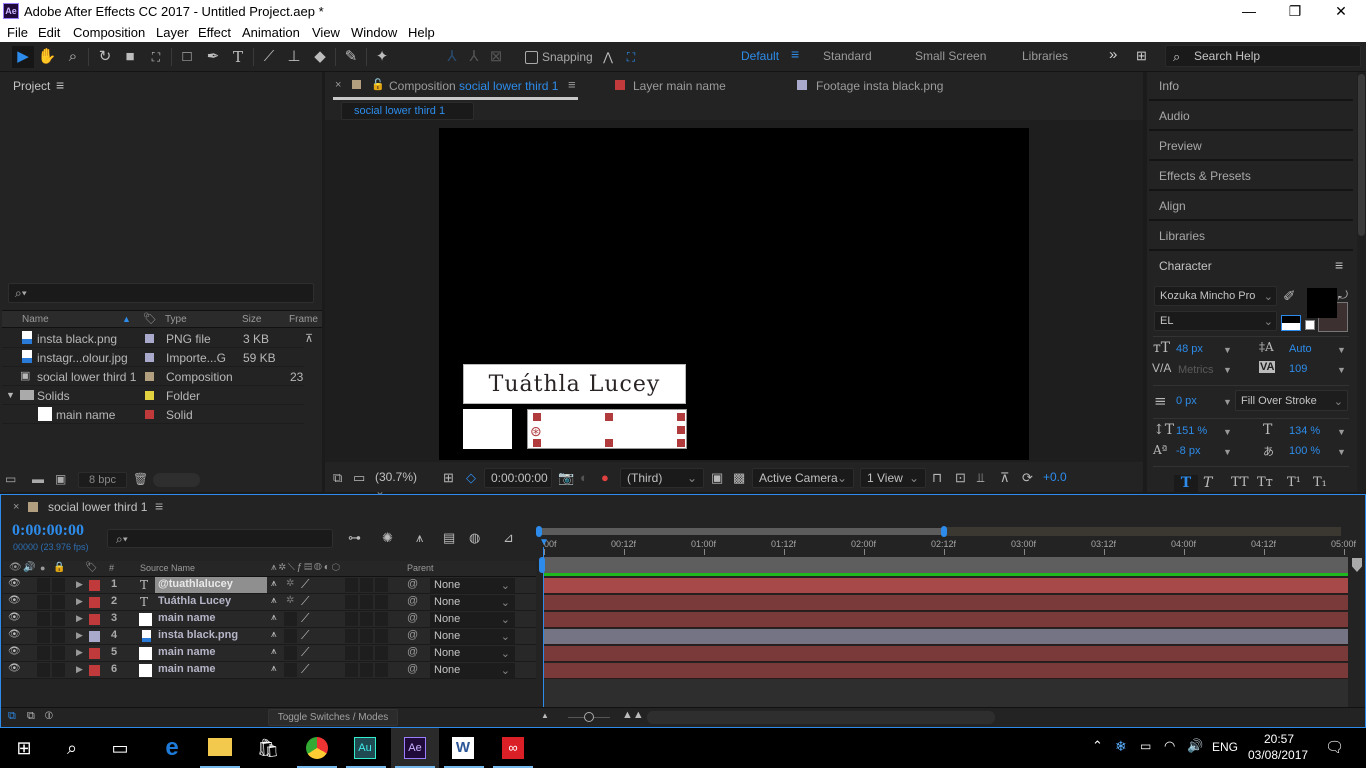 The height and width of the screenshot is (768, 1366). What do you see at coordinates (251, 319) in the screenshot?
I see `column-size: Size` at bounding box center [251, 319].